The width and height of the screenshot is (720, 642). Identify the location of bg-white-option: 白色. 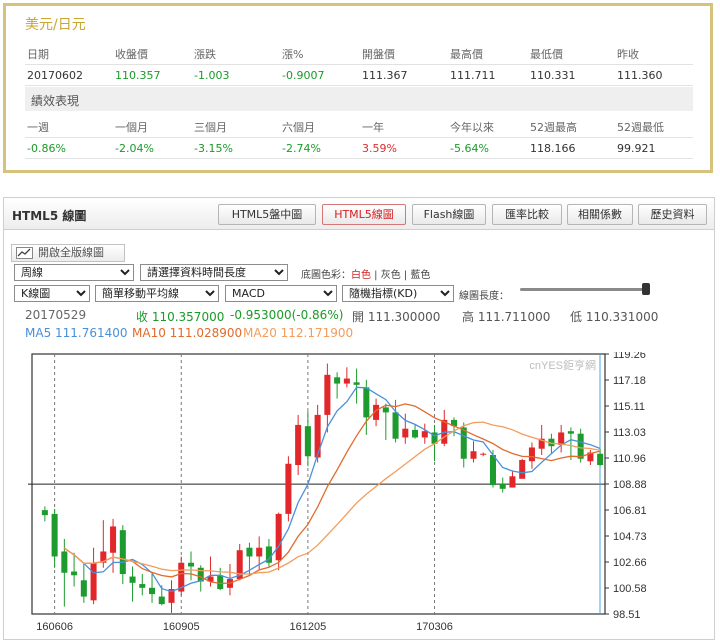
(361, 275).